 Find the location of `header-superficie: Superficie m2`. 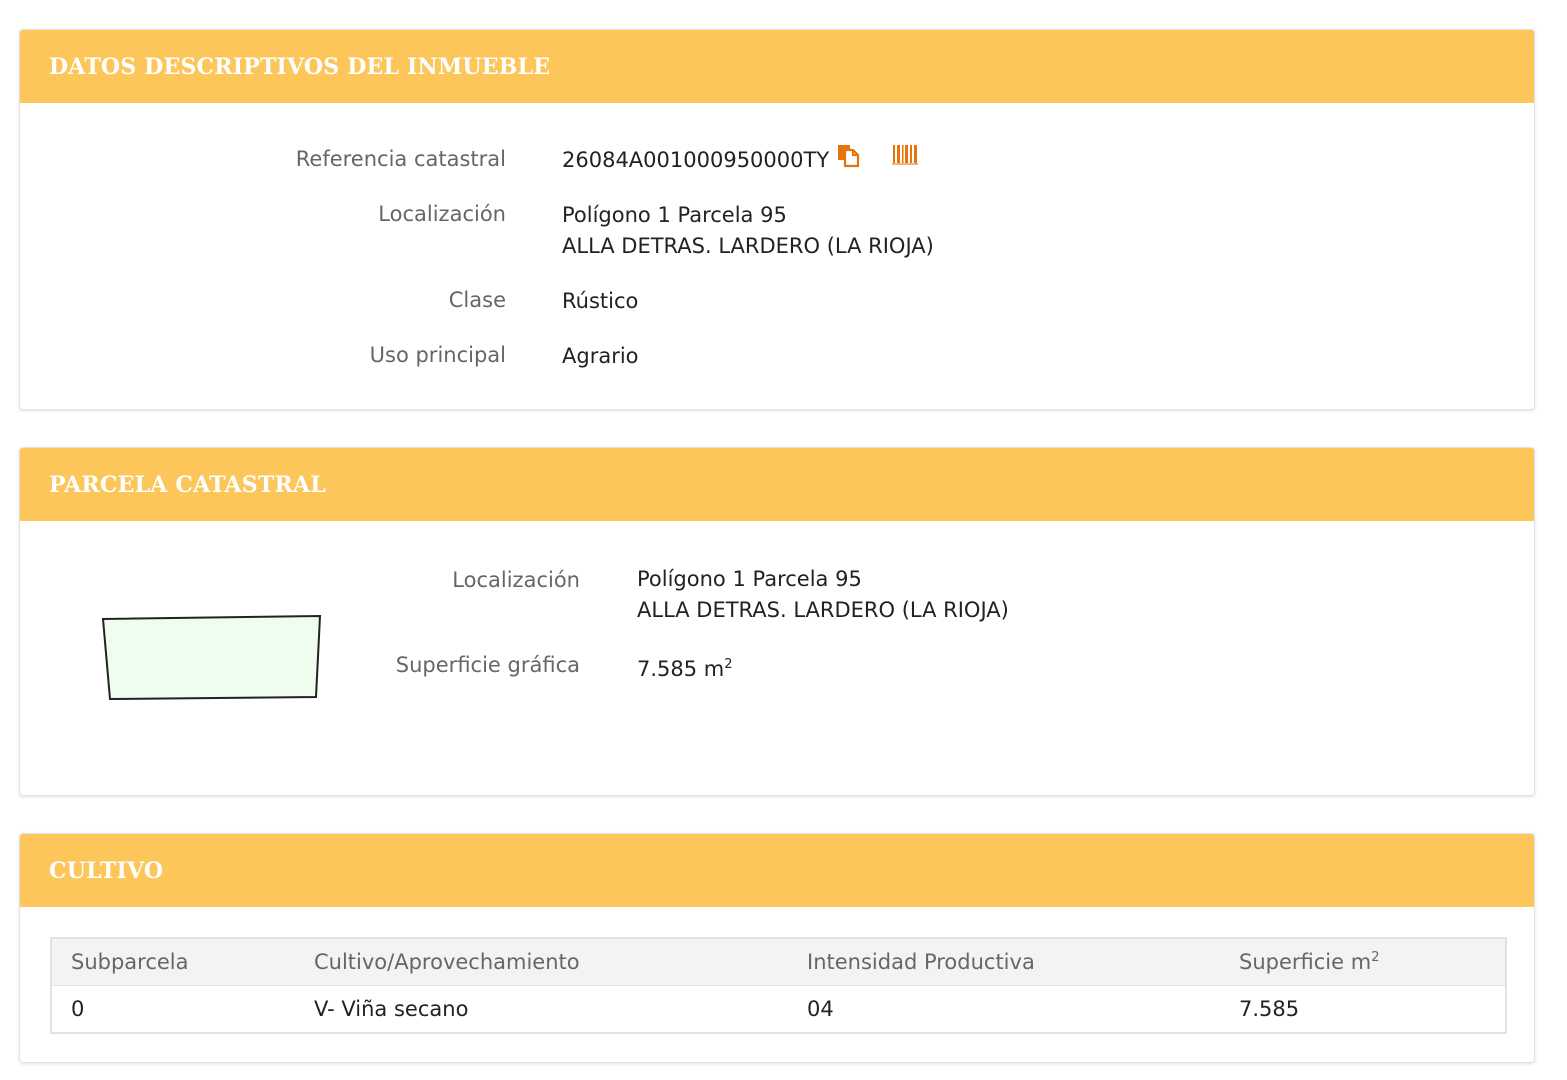

header-superficie: Superficie m2 is located at coordinates (1363, 962).